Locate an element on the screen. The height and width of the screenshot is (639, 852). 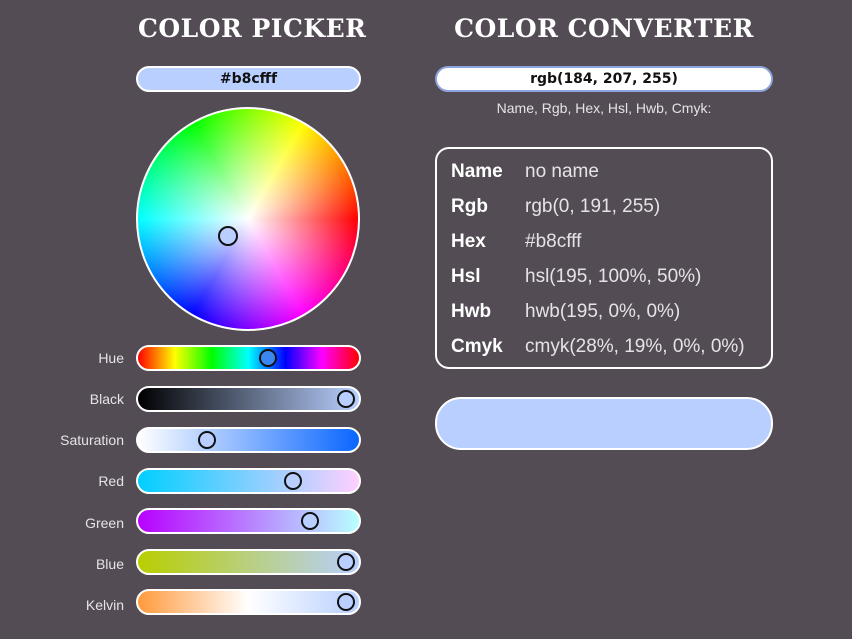
hue-slider-knob is located at coordinates (268, 358).